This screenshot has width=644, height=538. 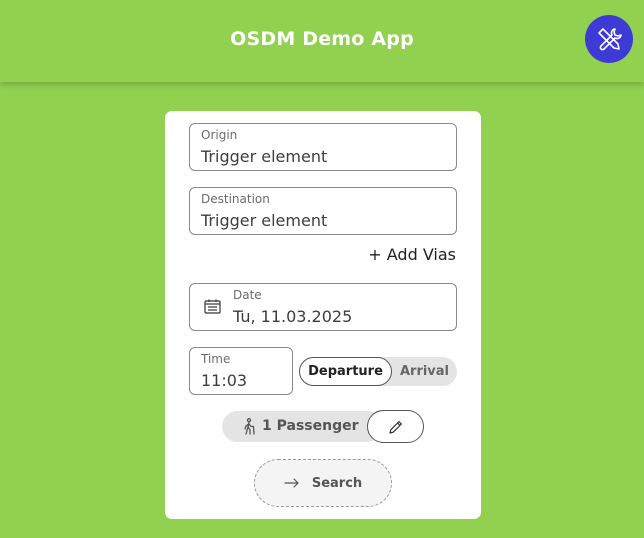 I want to click on passenger-selector: 1 Passenger, so click(x=302, y=426).